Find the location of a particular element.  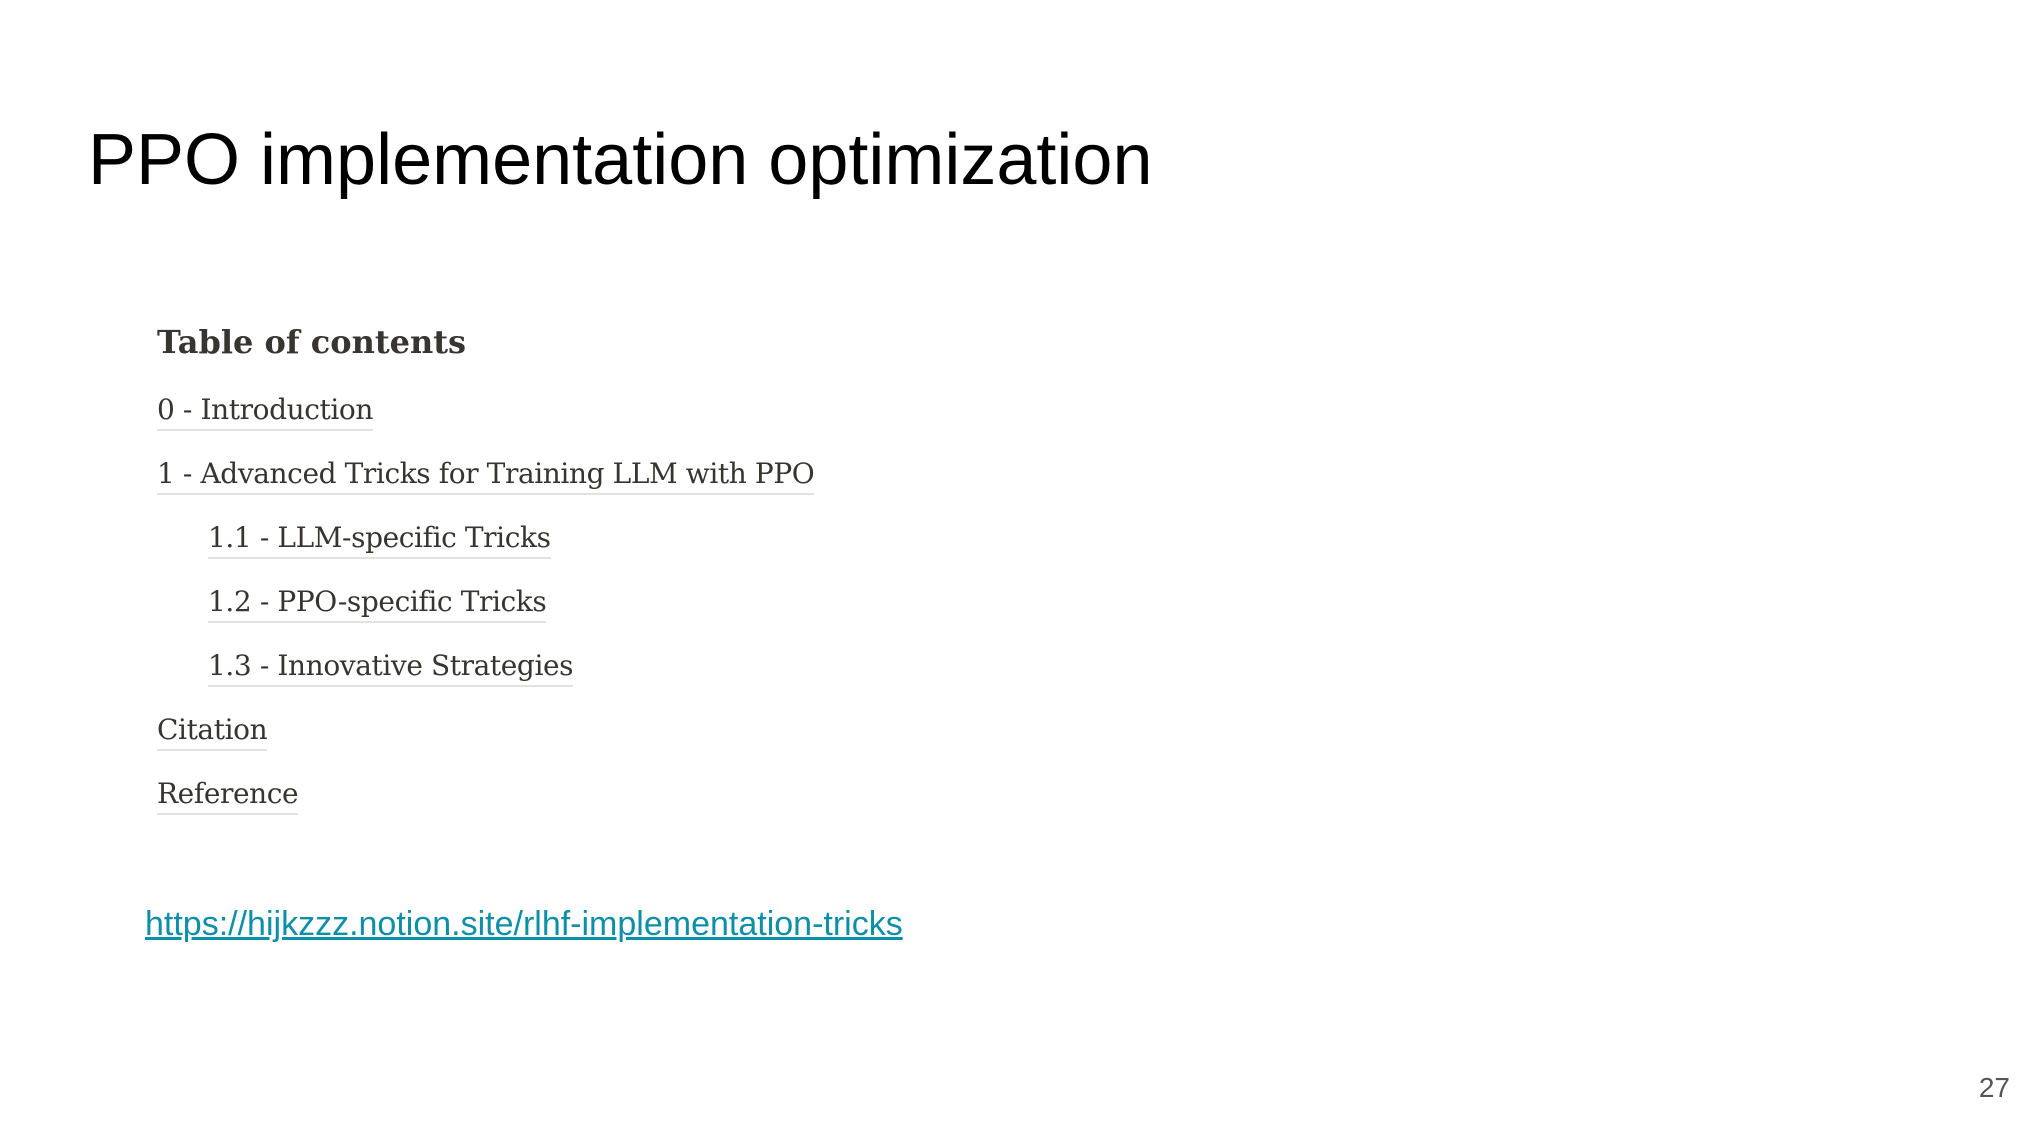

slide-title: PPO implementation optimization is located at coordinates (620, 160).